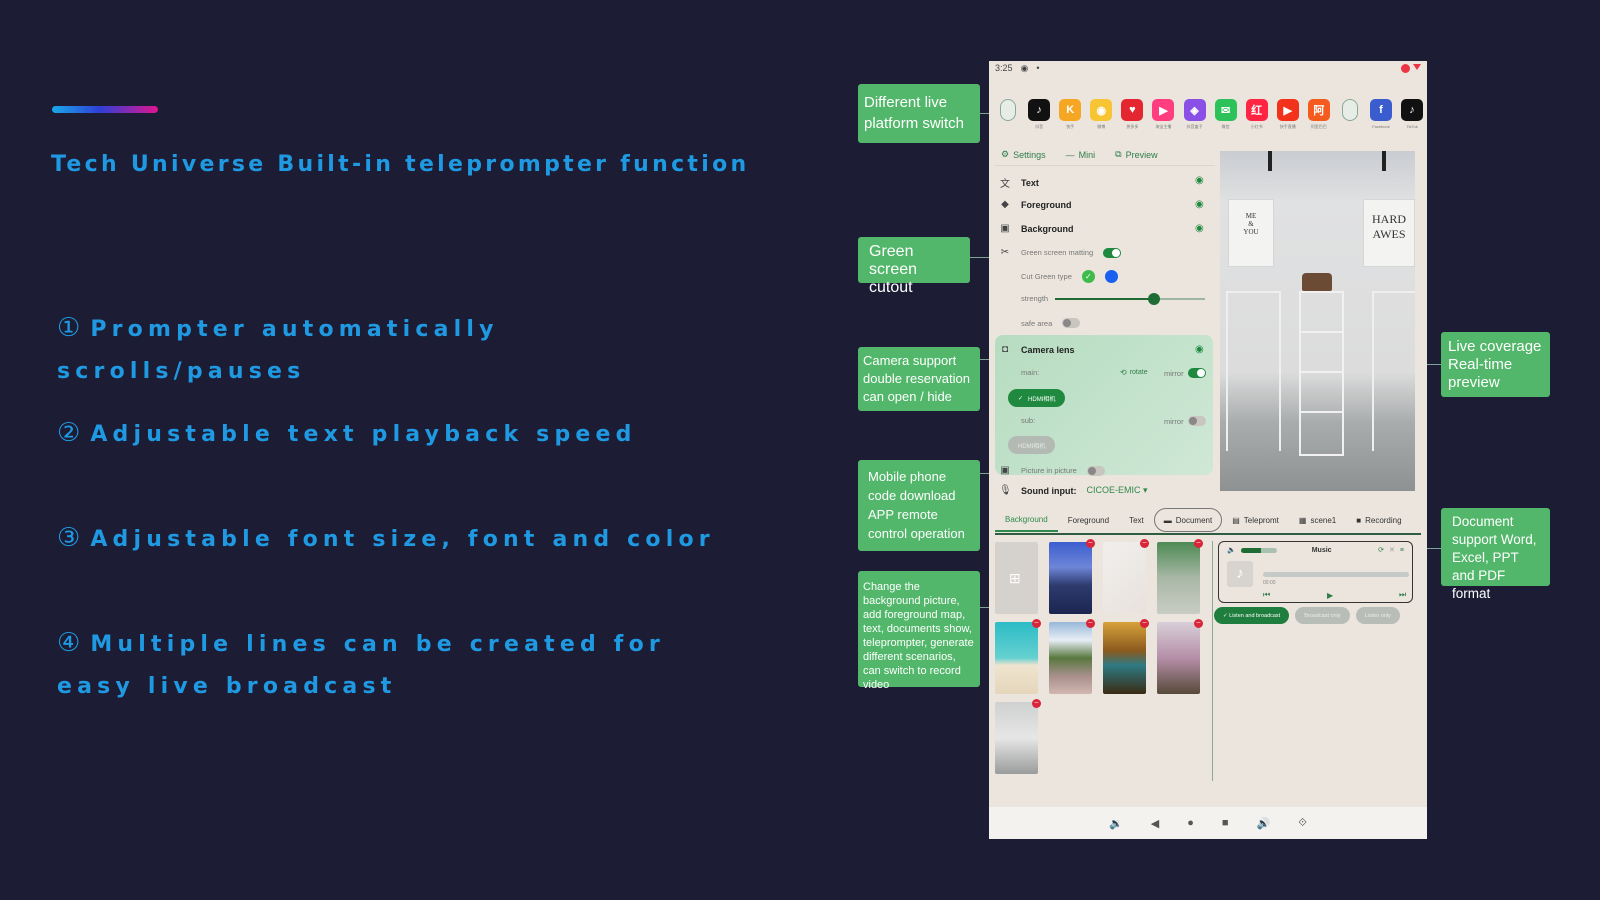 This screenshot has width=1600, height=900. What do you see at coordinates (1058, 276) in the screenshot?
I see `cut-green-type-row: Cut Green type ✓` at bounding box center [1058, 276].